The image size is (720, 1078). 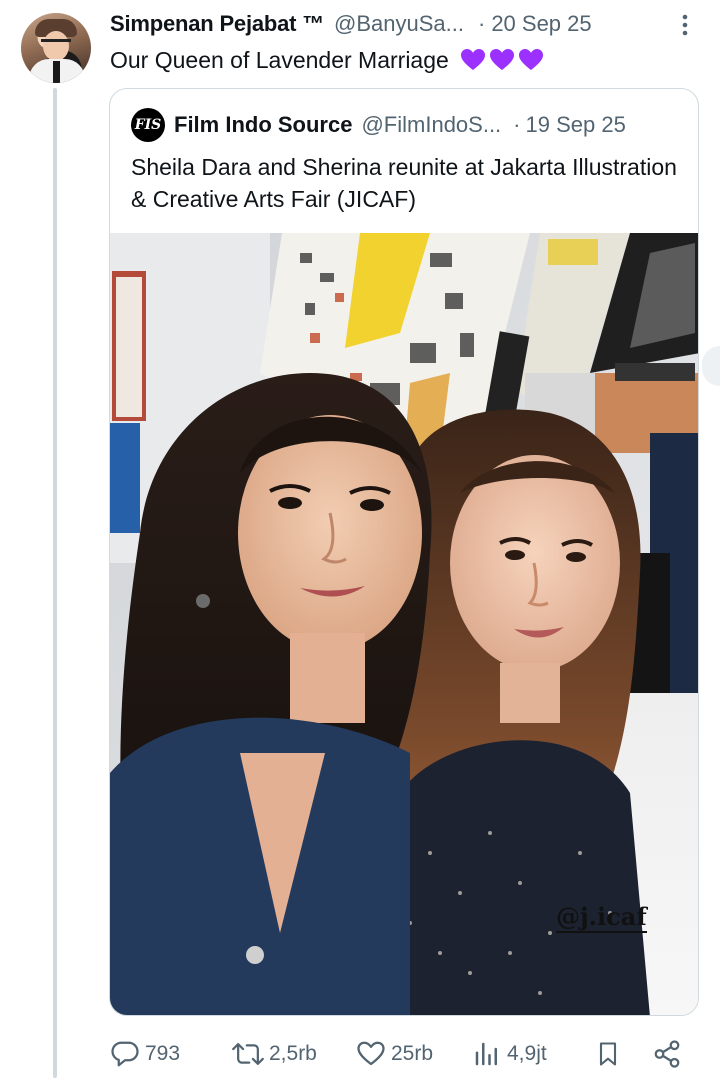 I want to click on reply-count: 793, so click(x=163, y=1053).